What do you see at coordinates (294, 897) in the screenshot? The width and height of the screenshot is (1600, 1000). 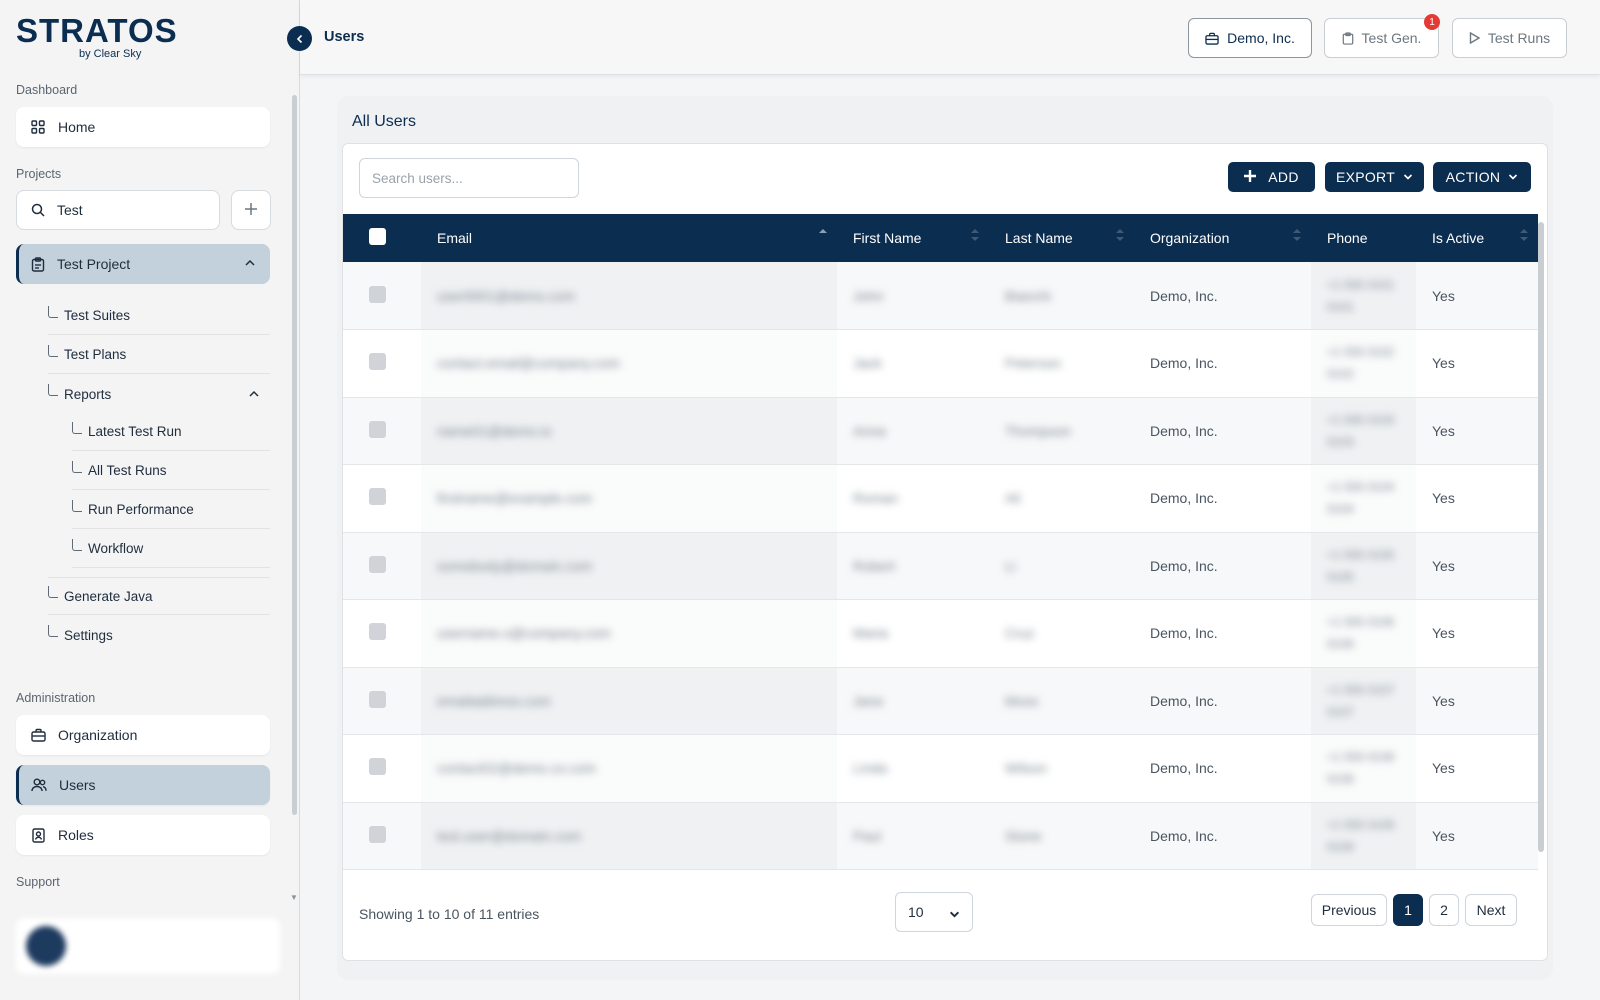 I see `scroll-down-arrow-icon: ▼` at bounding box center [294, 897].